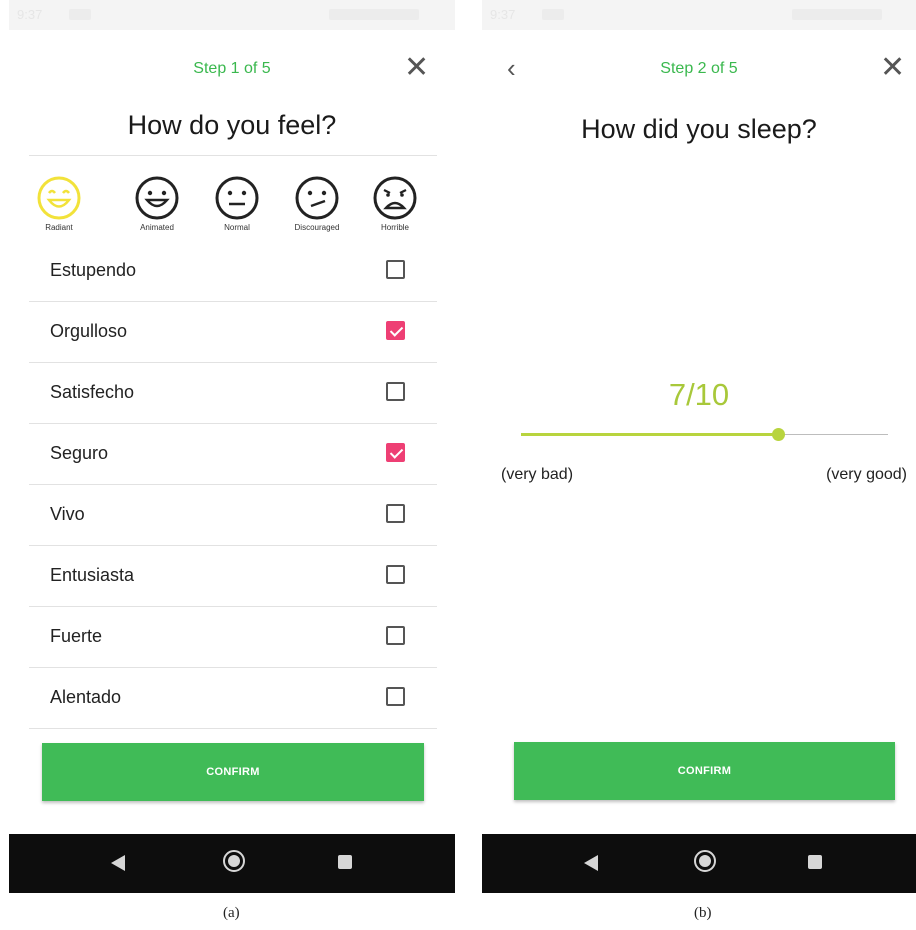 This screenshot has height=930, width=916. What do you see at coordinates (649, 434) in the screenshot?
I see `slider-fill` at bounding box center [649, 434].